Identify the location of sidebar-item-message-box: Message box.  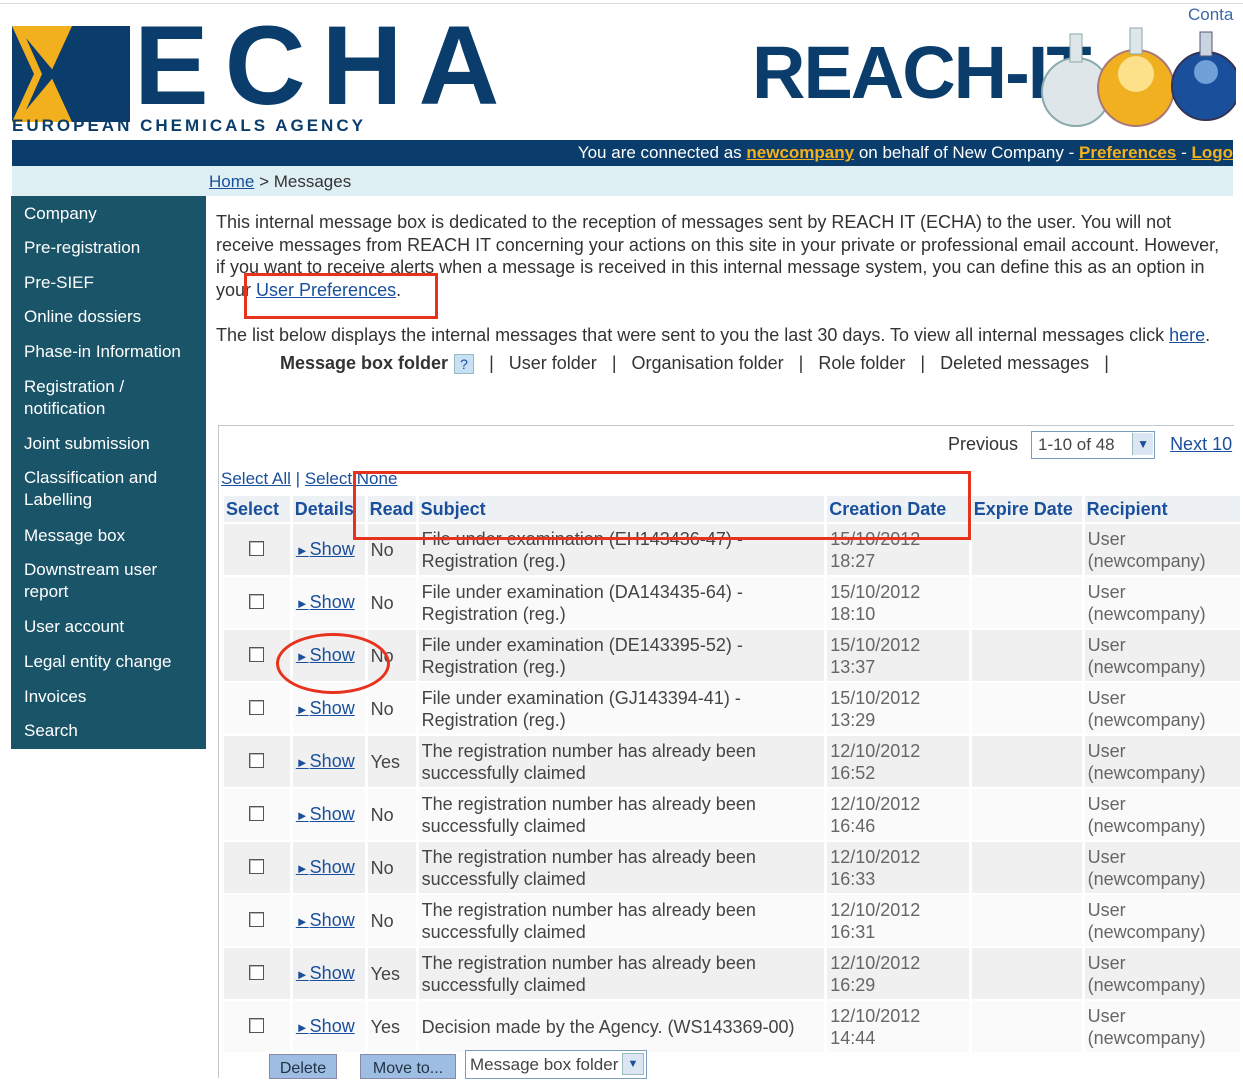
(113, 536).